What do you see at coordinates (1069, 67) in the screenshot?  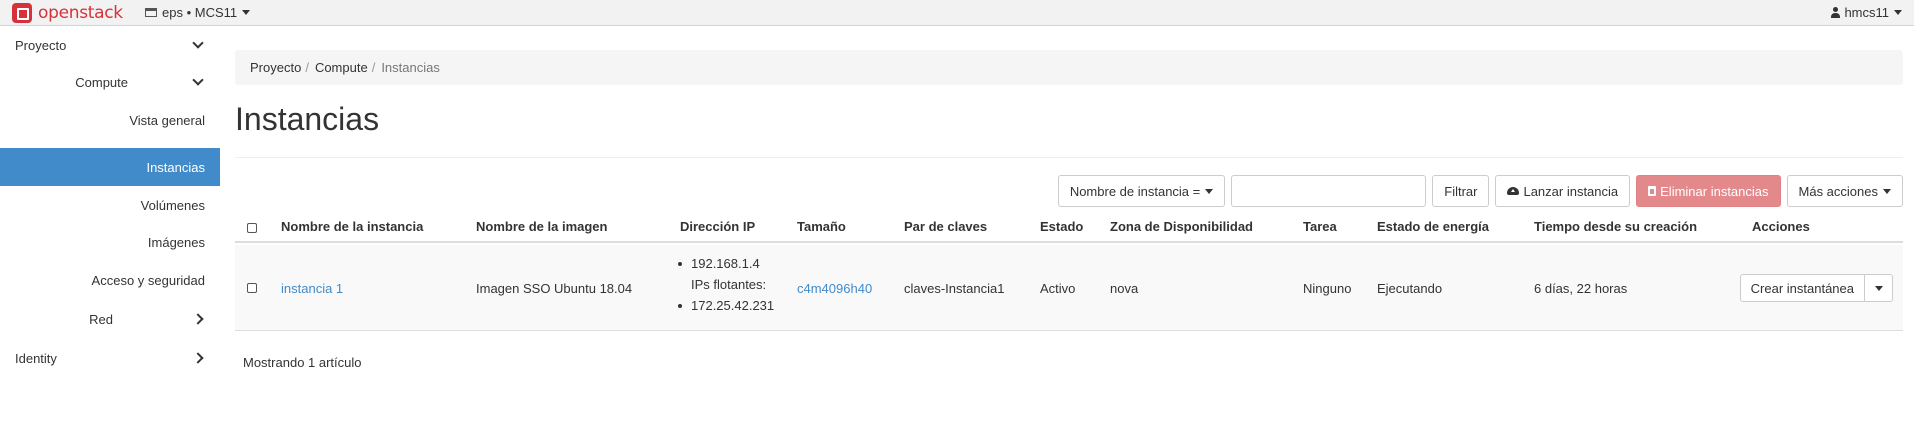 I see `breadcrumb: Proyecto / Compute / Instancias` at bounding box center [1069, 67].